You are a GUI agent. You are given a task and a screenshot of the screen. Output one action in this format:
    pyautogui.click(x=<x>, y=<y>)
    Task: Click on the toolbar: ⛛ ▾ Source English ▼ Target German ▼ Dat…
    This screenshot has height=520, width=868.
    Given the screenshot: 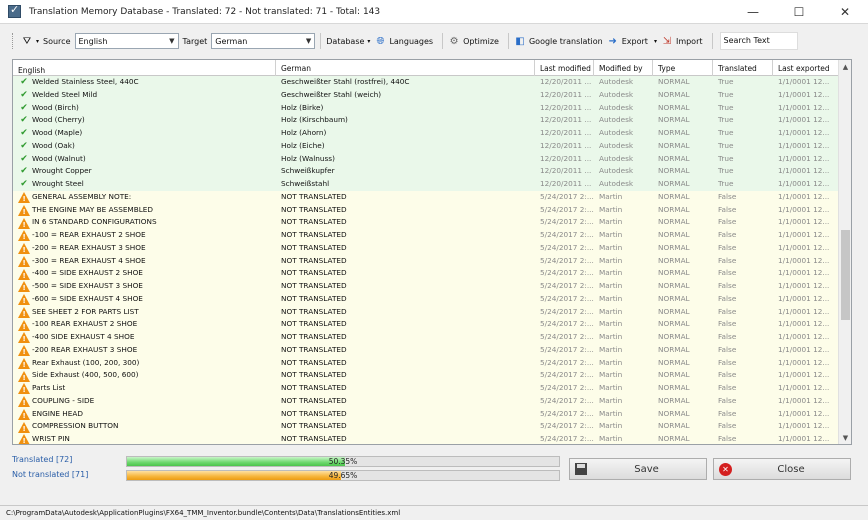 What is the action you would take?
    pyautogui.click(x=432, y=41)
    